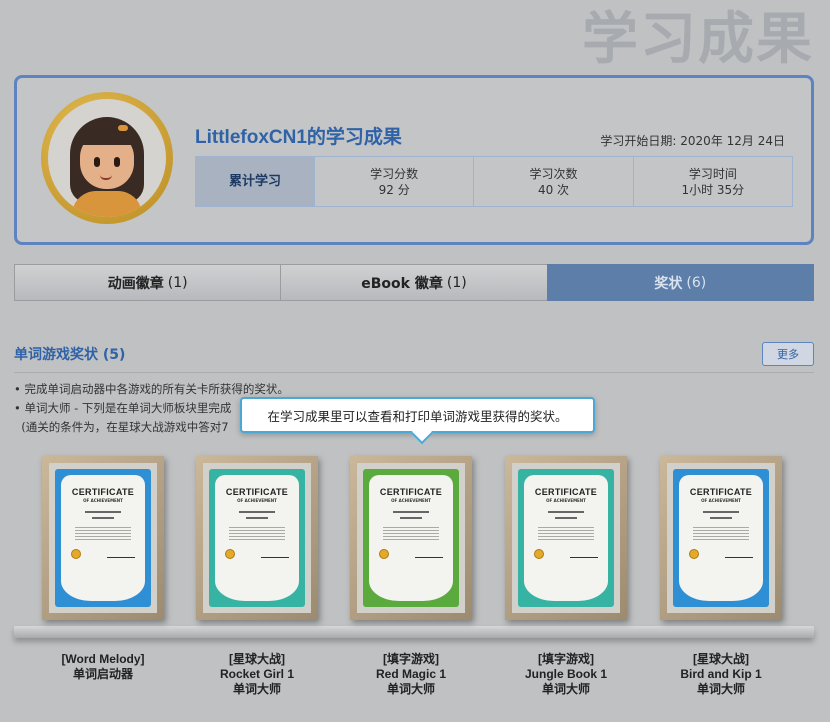 This screenshot has width=830, height=722. I want to click on stat-label: 学习分数, so click(394, 173).